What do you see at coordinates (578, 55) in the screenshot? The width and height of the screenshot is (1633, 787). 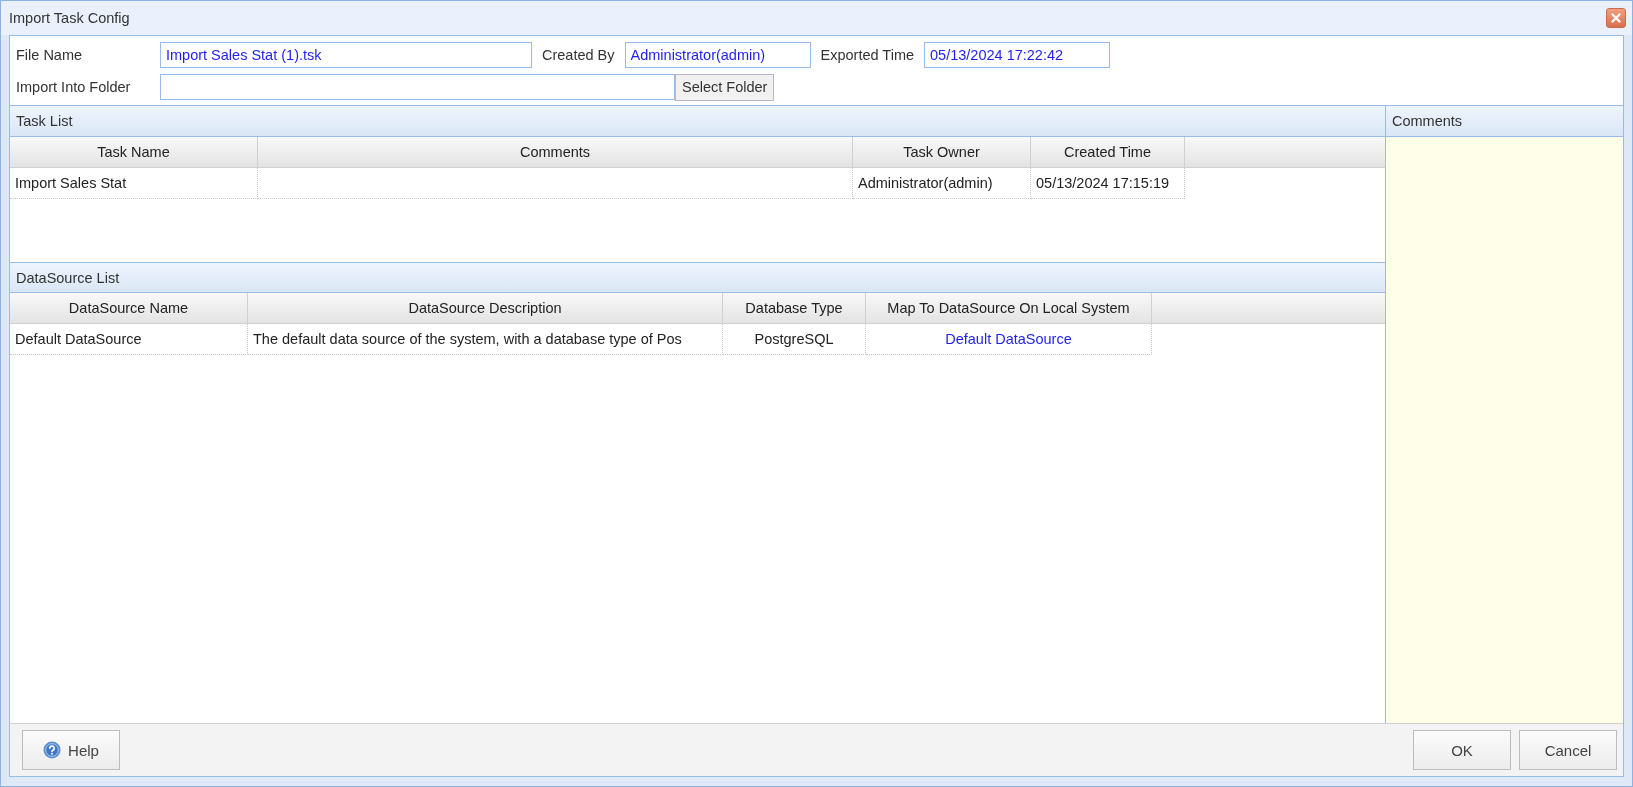 I see `field-label: Created By` at bounding box center [578, 55].